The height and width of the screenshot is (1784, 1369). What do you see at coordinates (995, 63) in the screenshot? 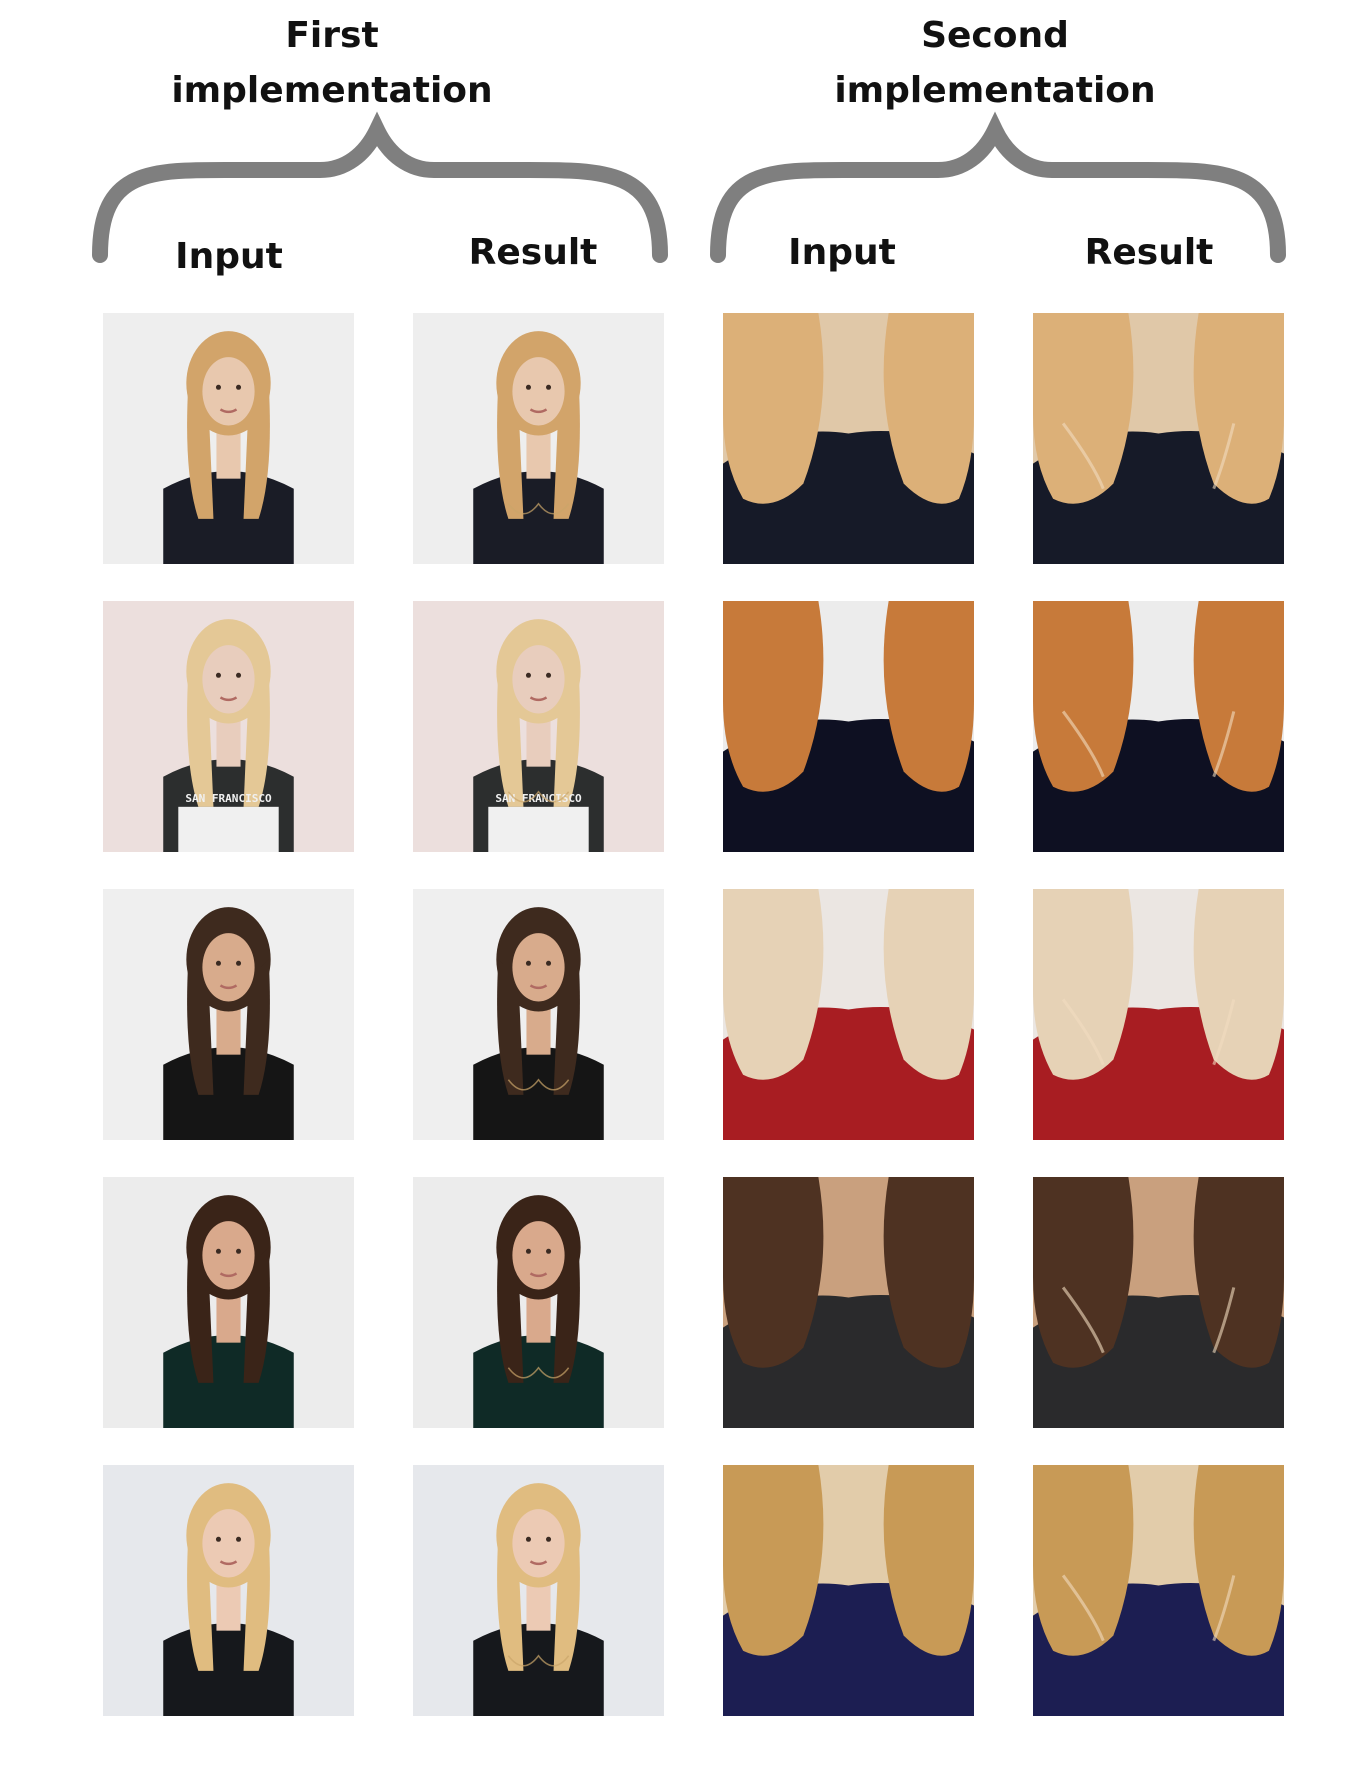
I see `group-title-second: Second implementation` at bounding box center [995, 63].